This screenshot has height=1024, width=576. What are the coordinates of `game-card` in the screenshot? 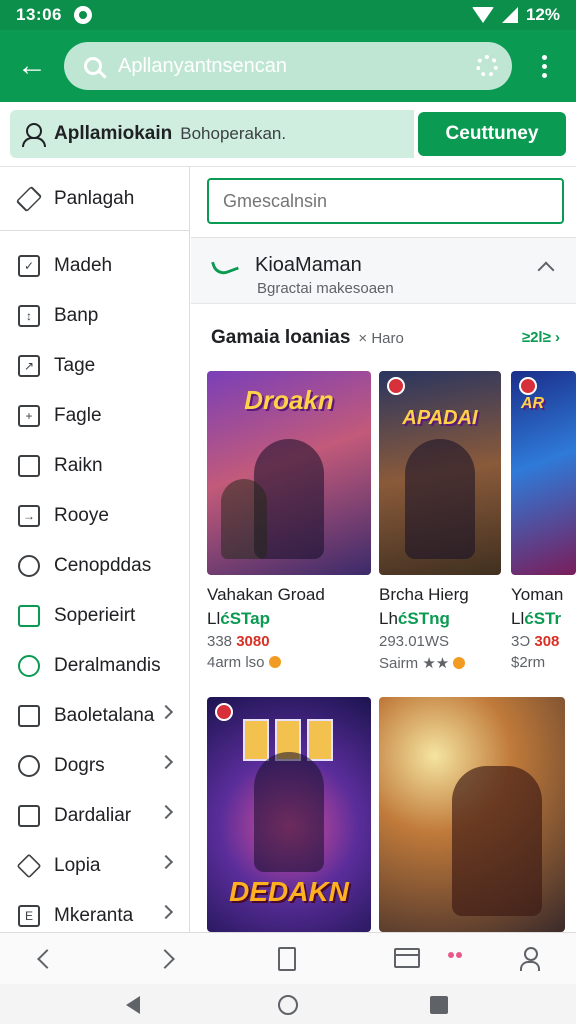 It's located at (472, 814).